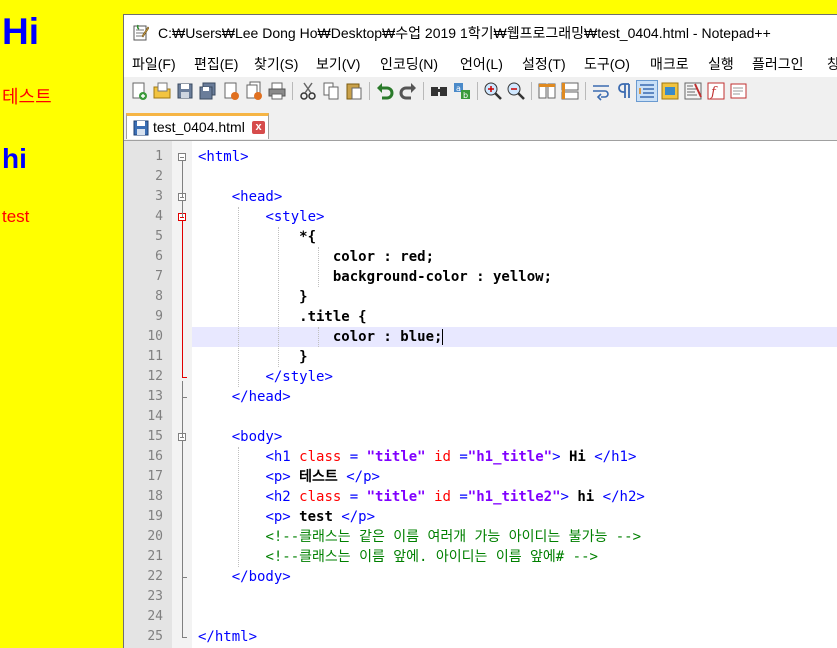 This screenshot has height=648, width=837. Describe the element at coordinates (480, 577) in the screenshot. I see `code-line: 22 </body>` at that location.